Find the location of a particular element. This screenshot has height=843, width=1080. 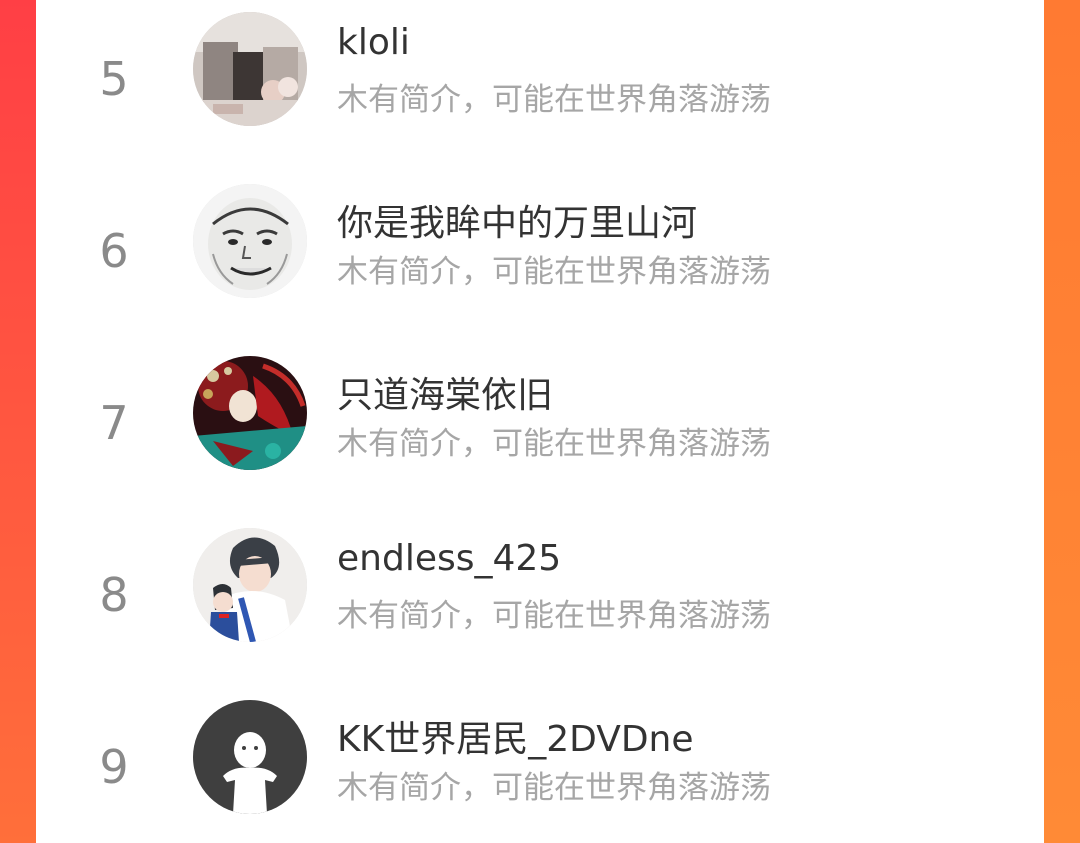

rank-number: 7 is located at coordinates (114, 423).